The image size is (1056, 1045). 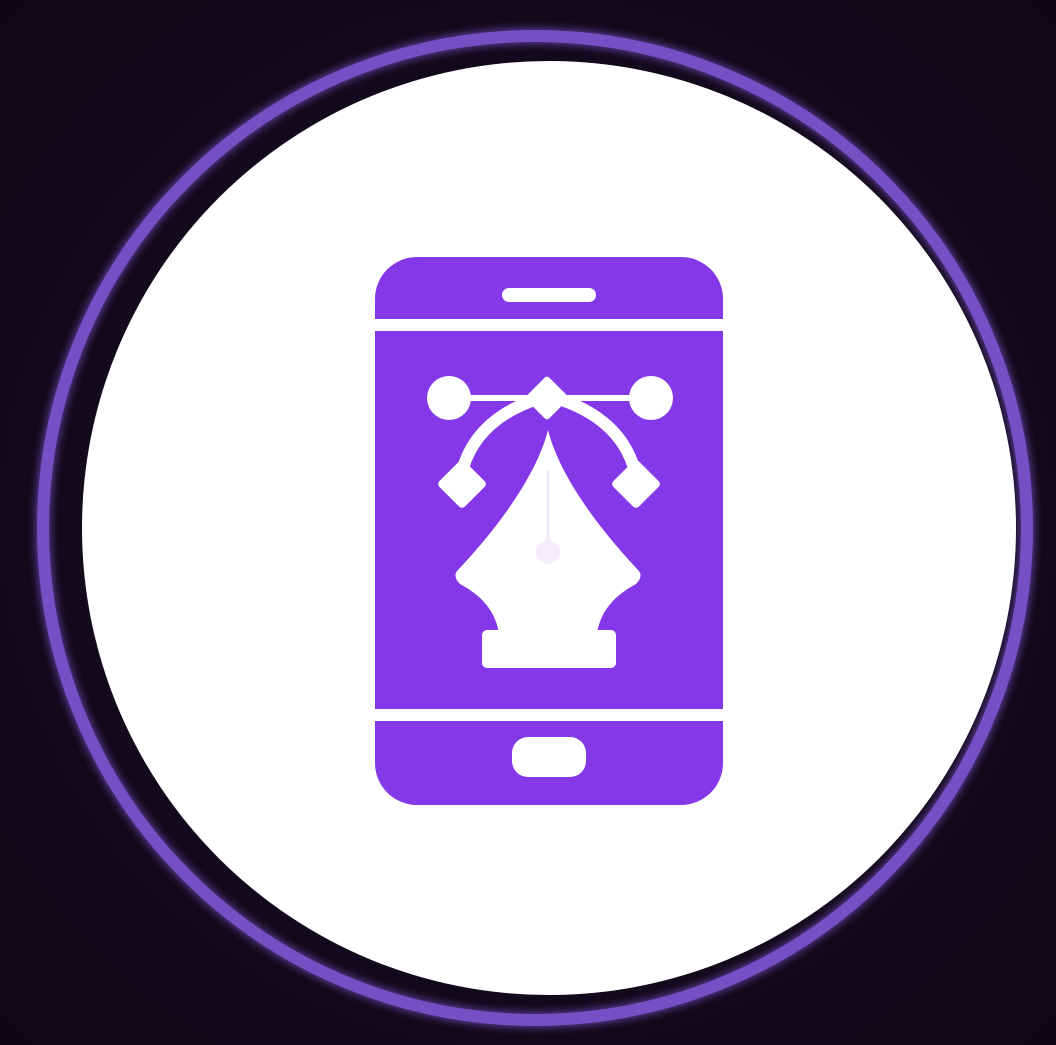 I want to click on phone-bottom-divider, so click(x=549, y=715).